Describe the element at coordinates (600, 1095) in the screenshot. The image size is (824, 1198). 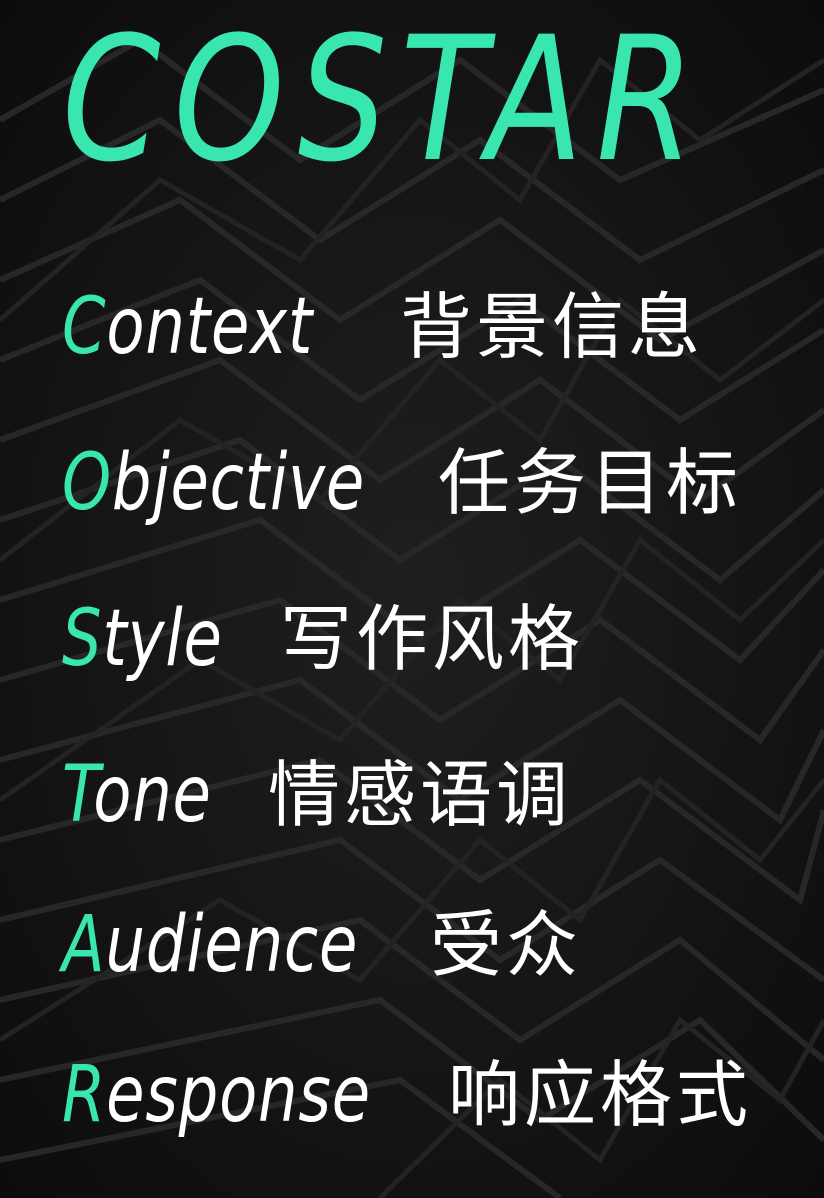
I see `term-zh: 响应格式` at that location.